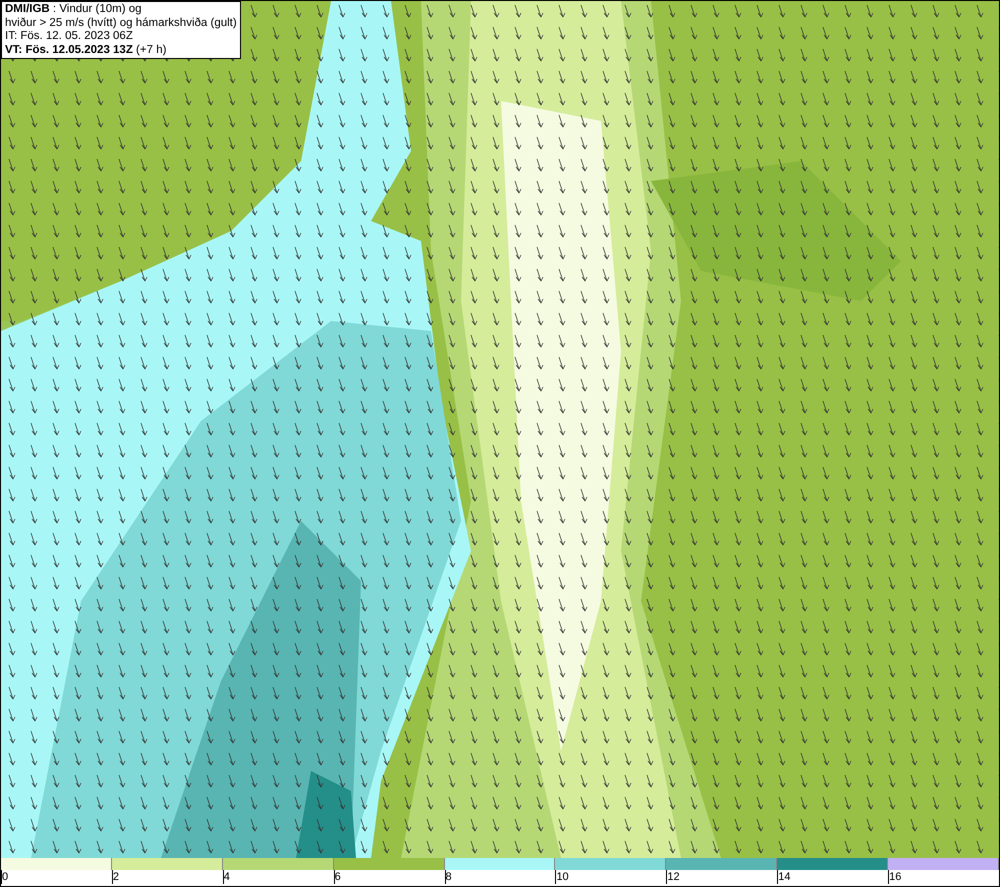 The width and height of the screenshot is (1000, 887). Describe the element at coordinates (337, 877) in the screenshot. I see `legend-label: 6` at that location.